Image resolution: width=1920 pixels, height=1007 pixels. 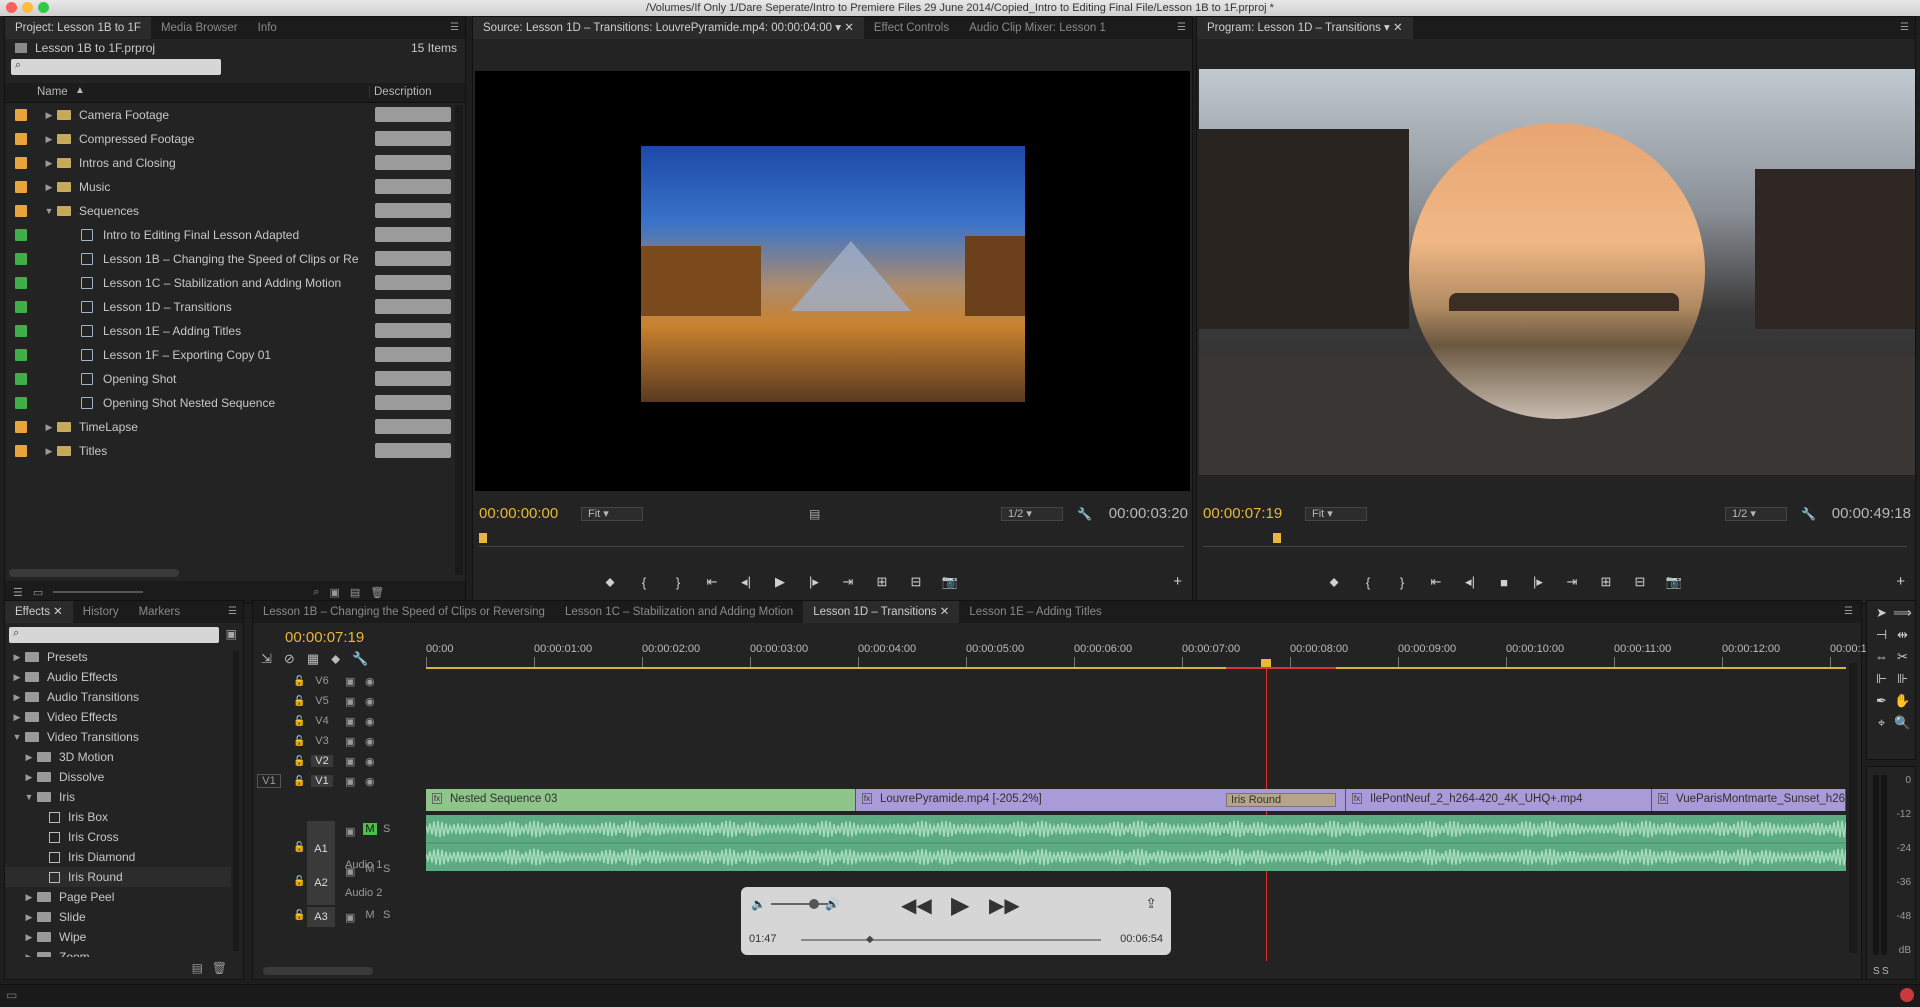 I want to click on project-bin-row: ▼ Sequences, so click(x=235, y=211).